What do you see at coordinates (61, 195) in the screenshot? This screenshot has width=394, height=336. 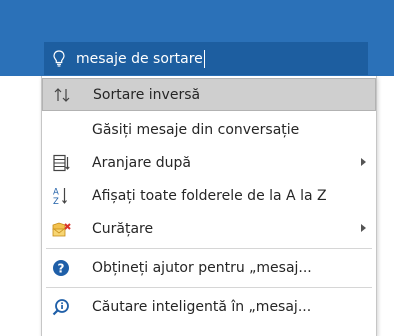 I see `sort-a-z-icon: A Z` at bounding box center [61, 195].